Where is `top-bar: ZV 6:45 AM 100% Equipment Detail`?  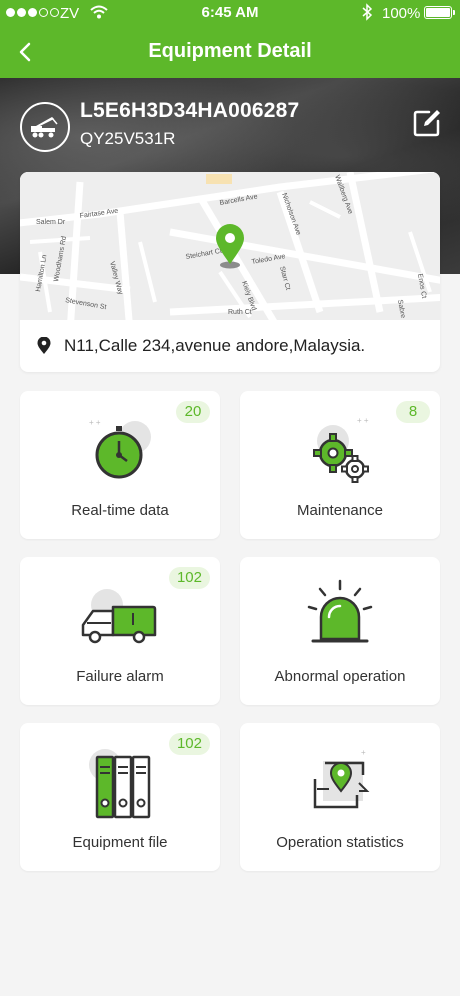 top-bar: ZV 6:45 AM 100% Equipment Detail is located at coordinates (230, 39).